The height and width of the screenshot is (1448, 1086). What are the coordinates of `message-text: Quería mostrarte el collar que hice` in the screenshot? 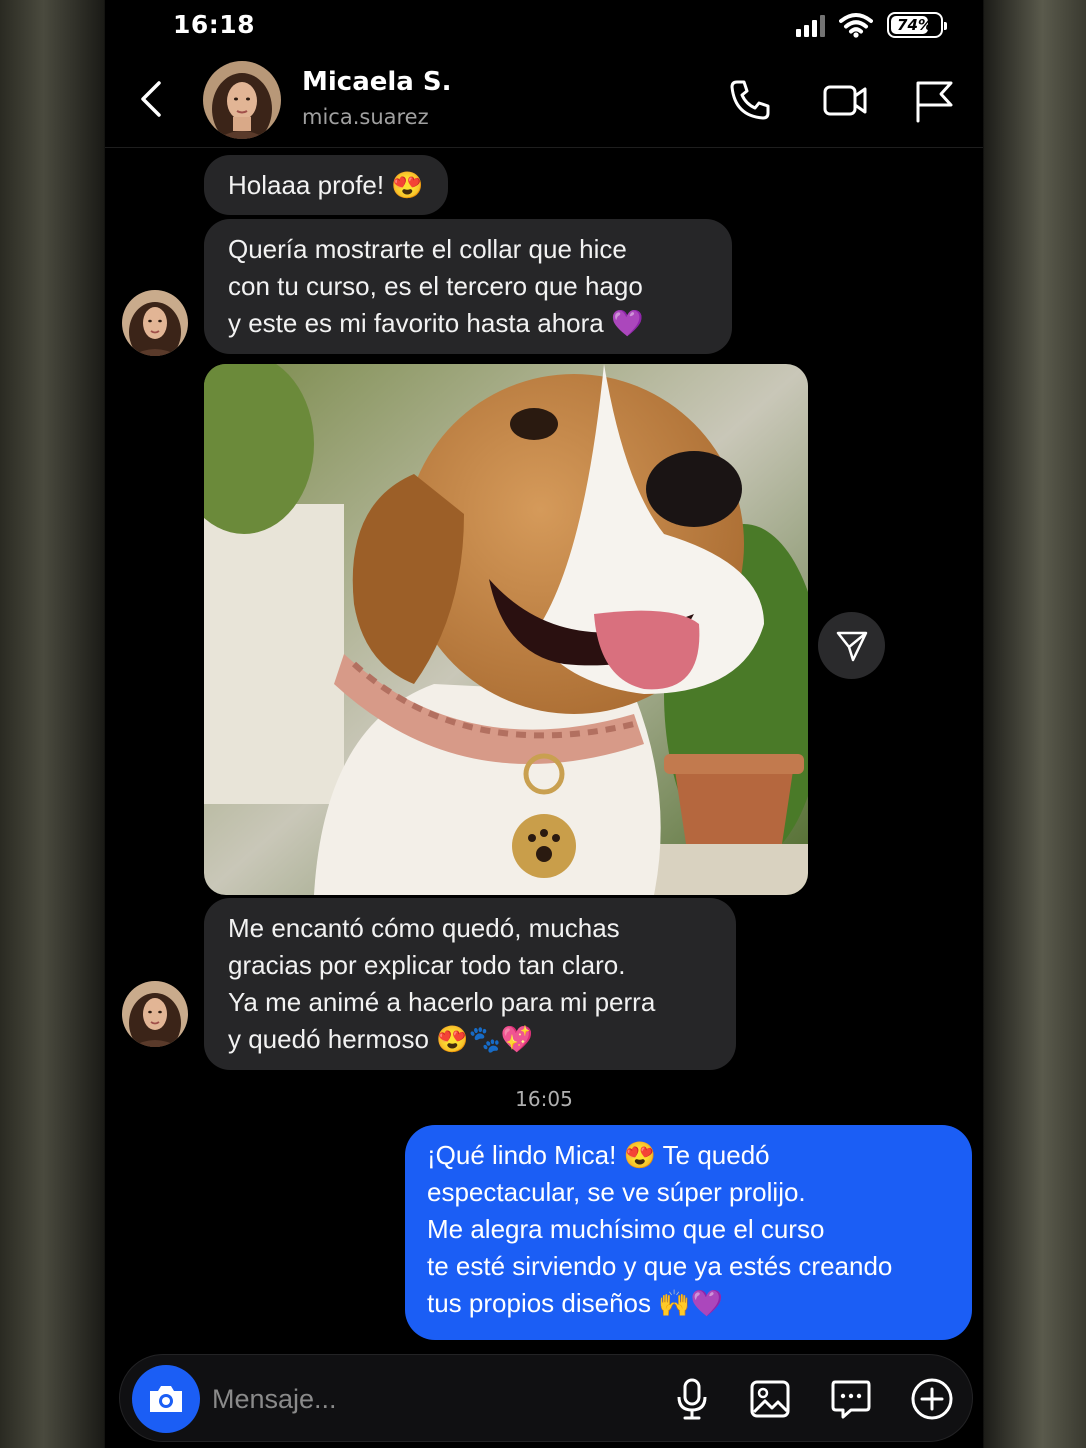 It's located at (427, 249).